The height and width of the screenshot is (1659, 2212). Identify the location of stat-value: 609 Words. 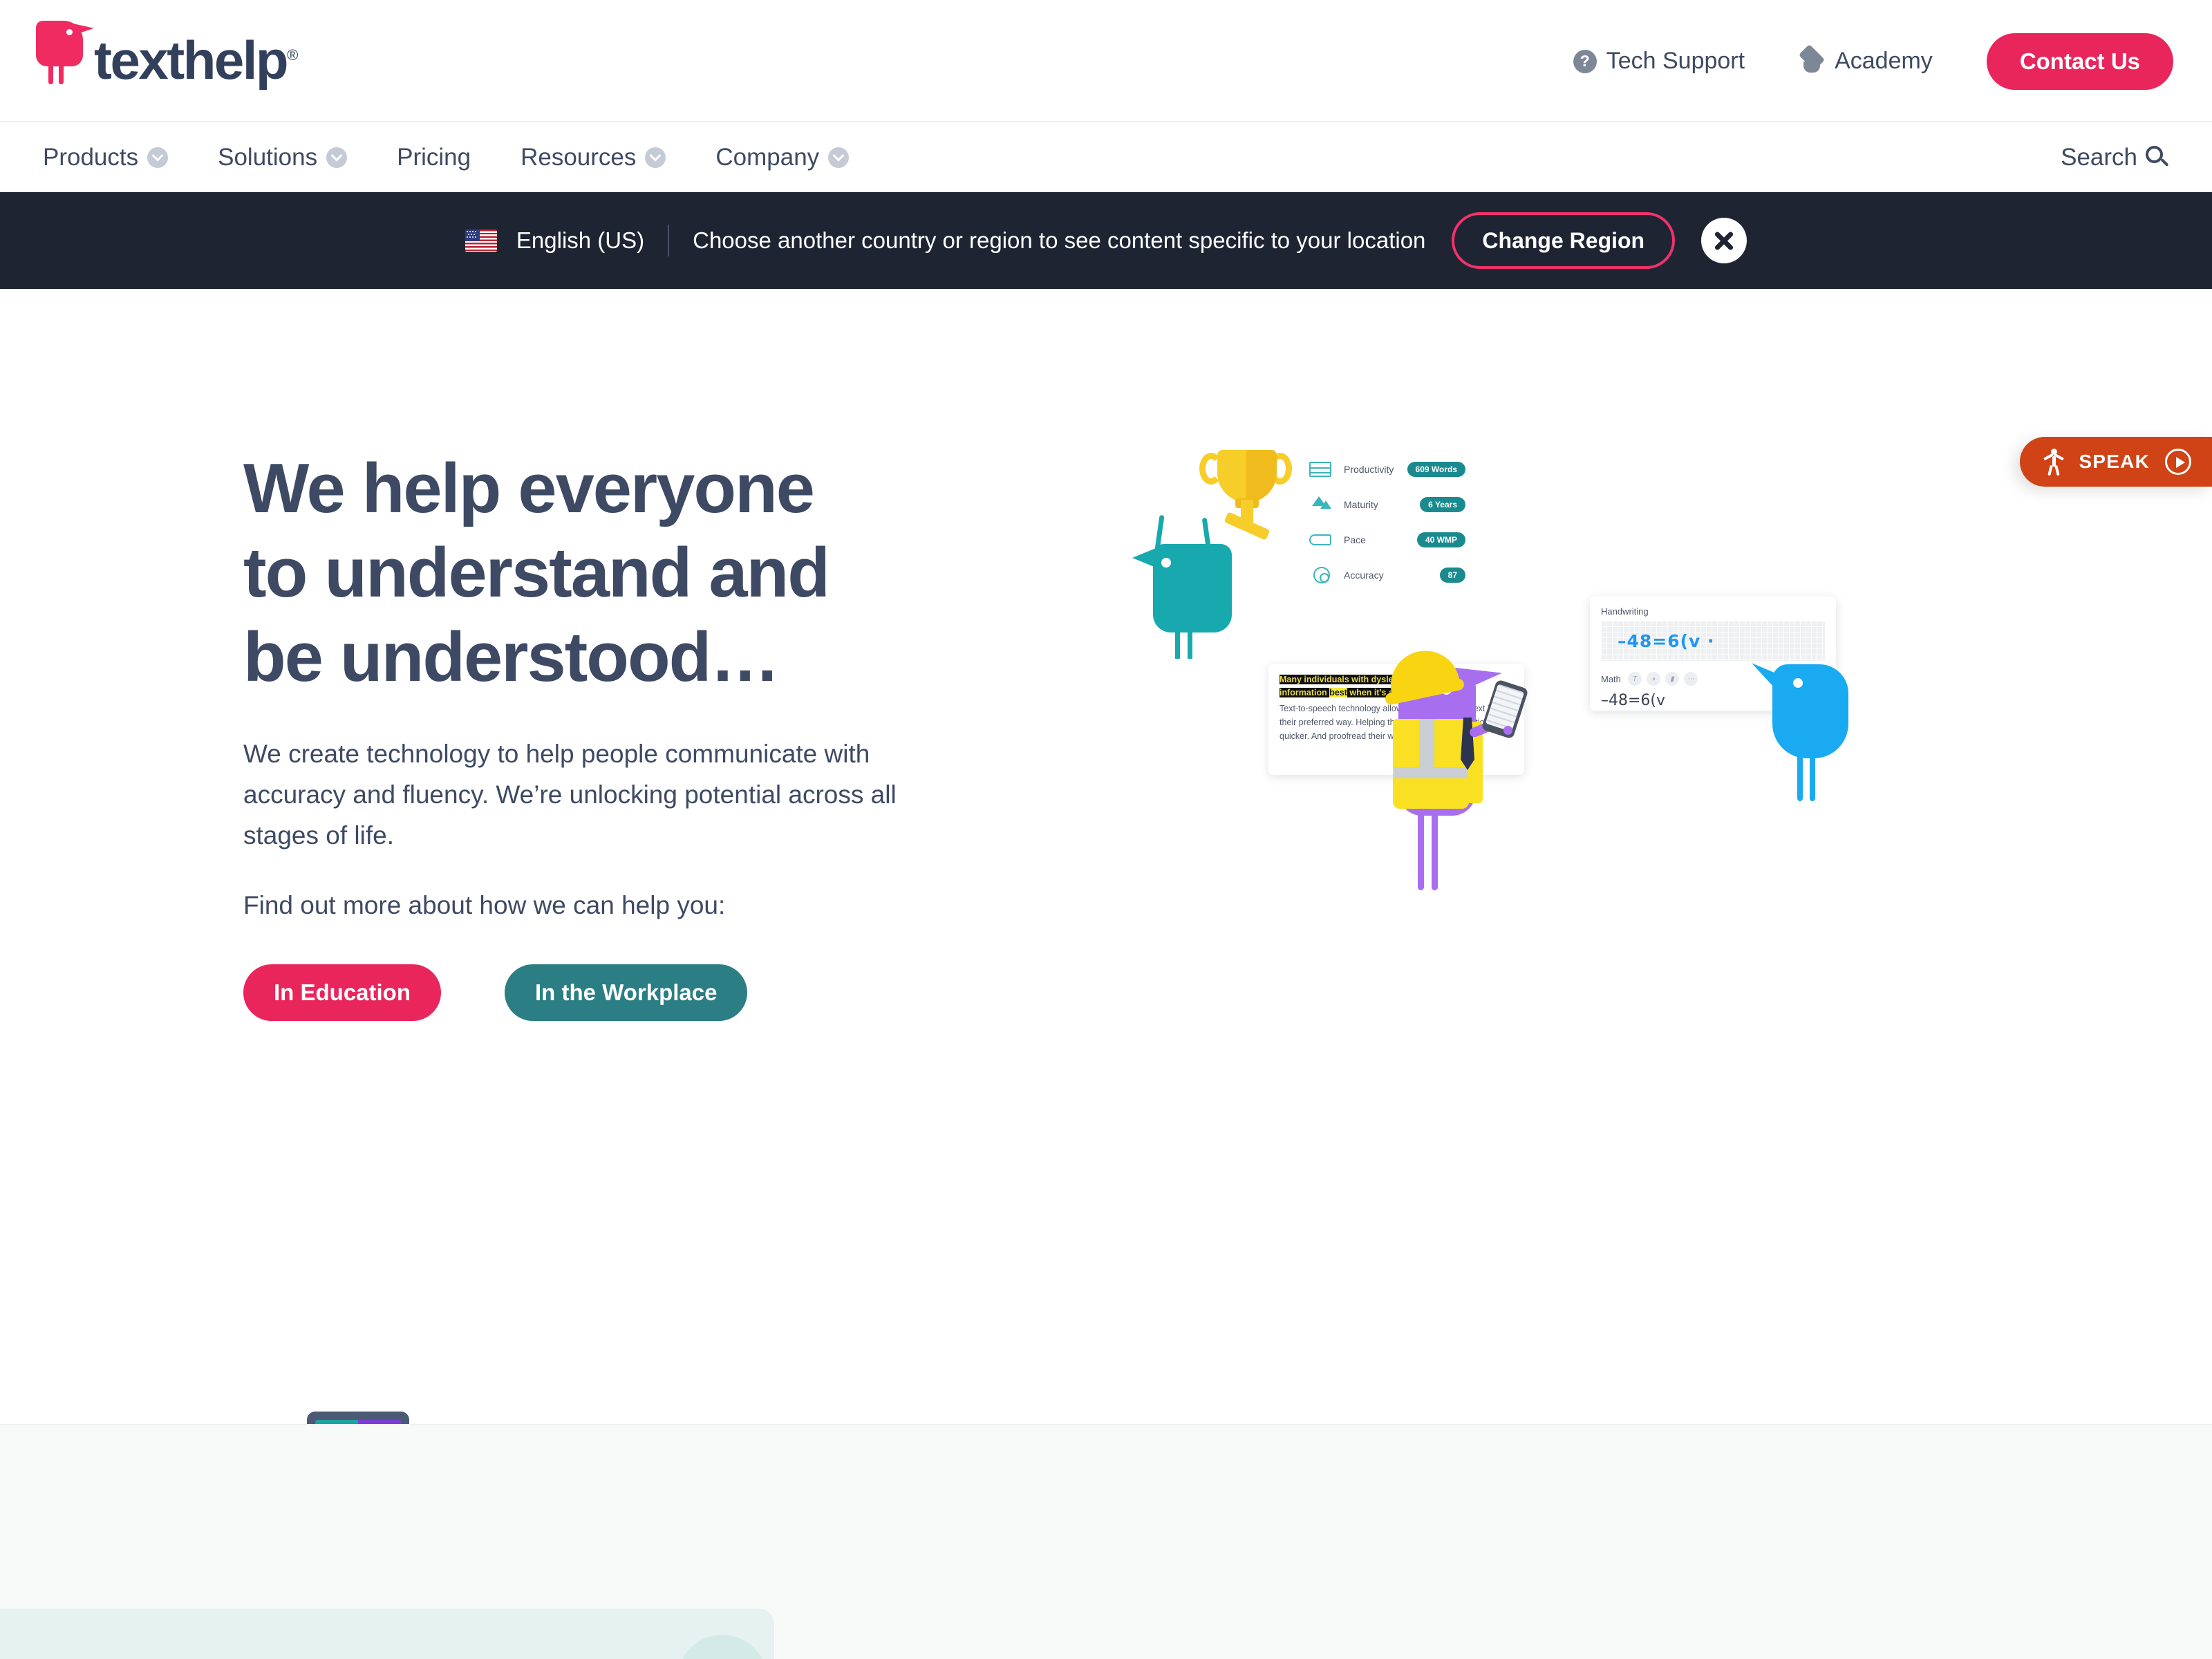
(1436, 469).